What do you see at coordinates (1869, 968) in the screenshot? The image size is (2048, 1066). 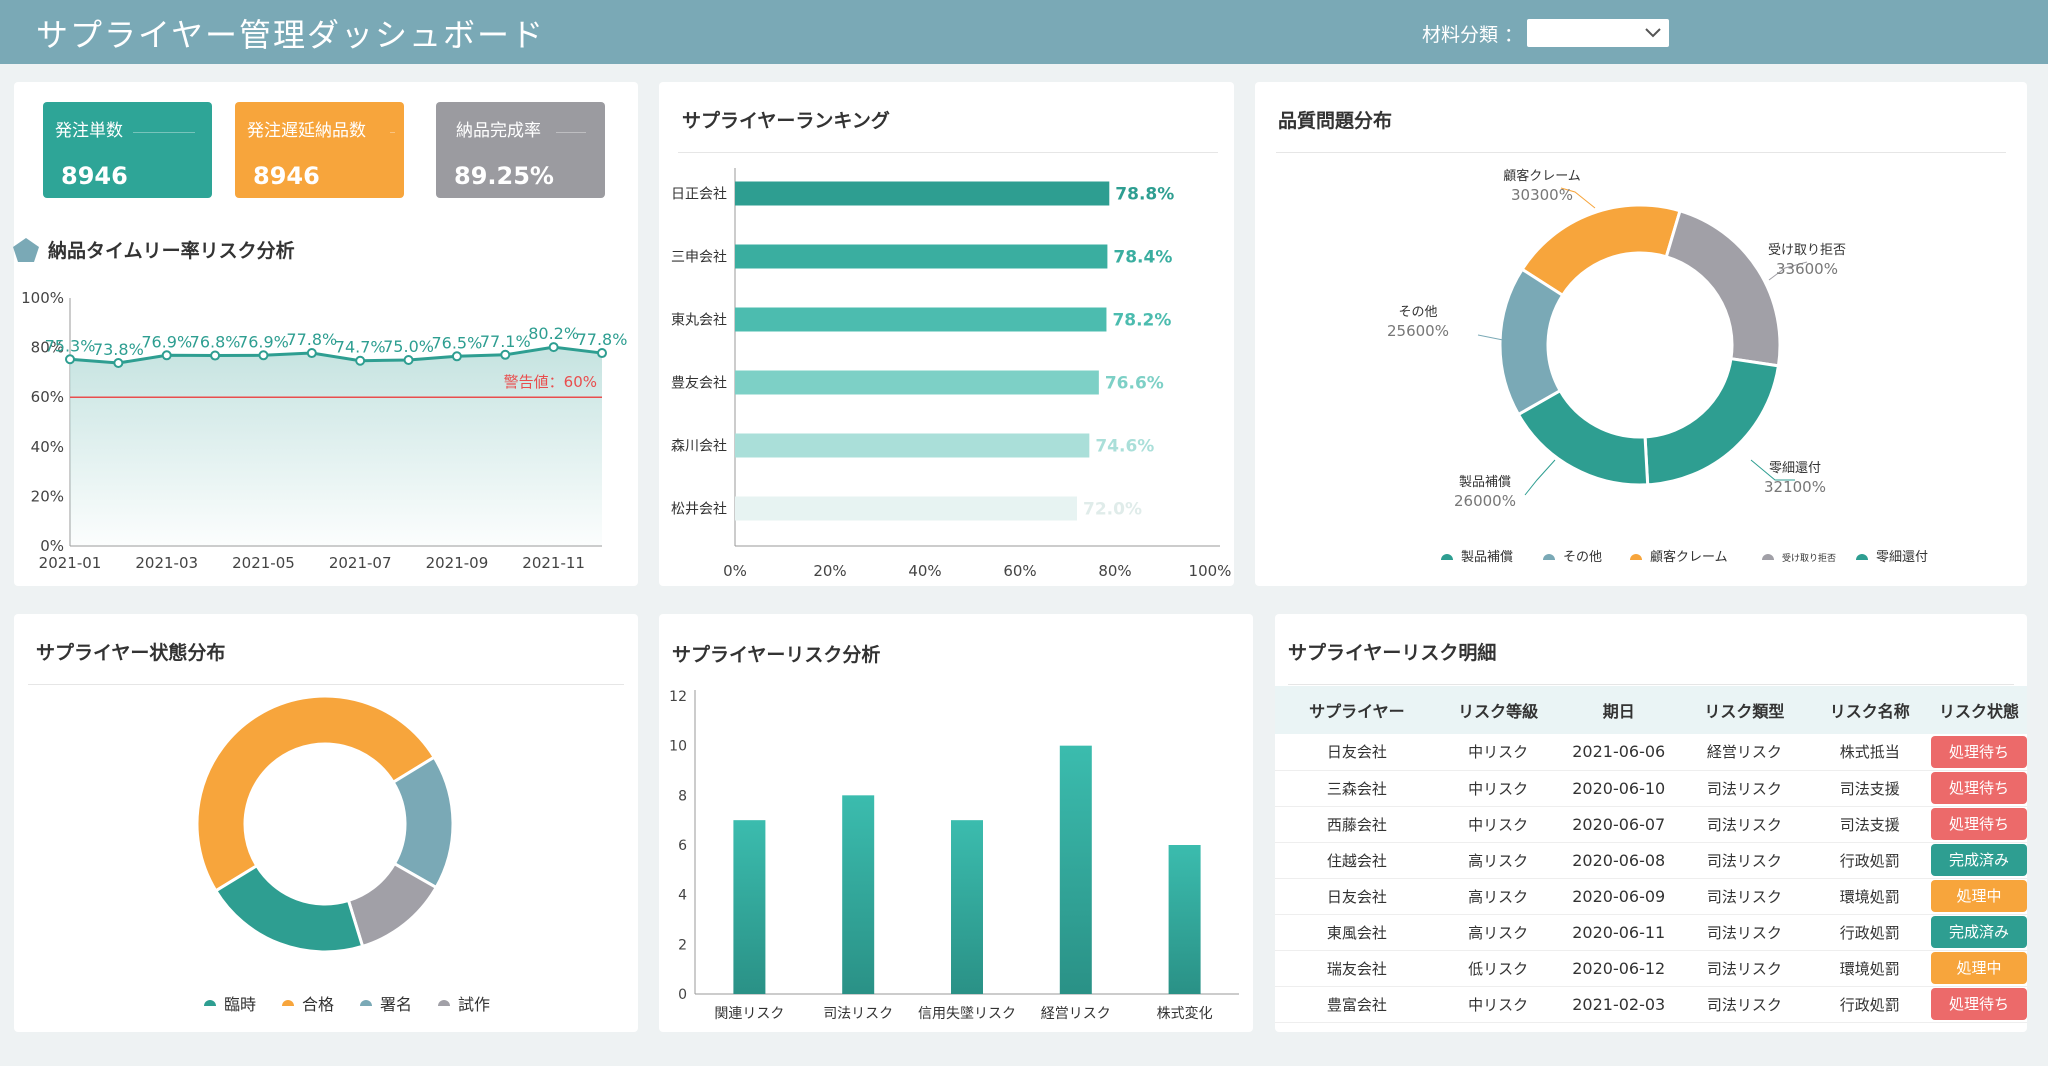 I see `table-cell: 環境処罰` at bounding box center [1869, 968].